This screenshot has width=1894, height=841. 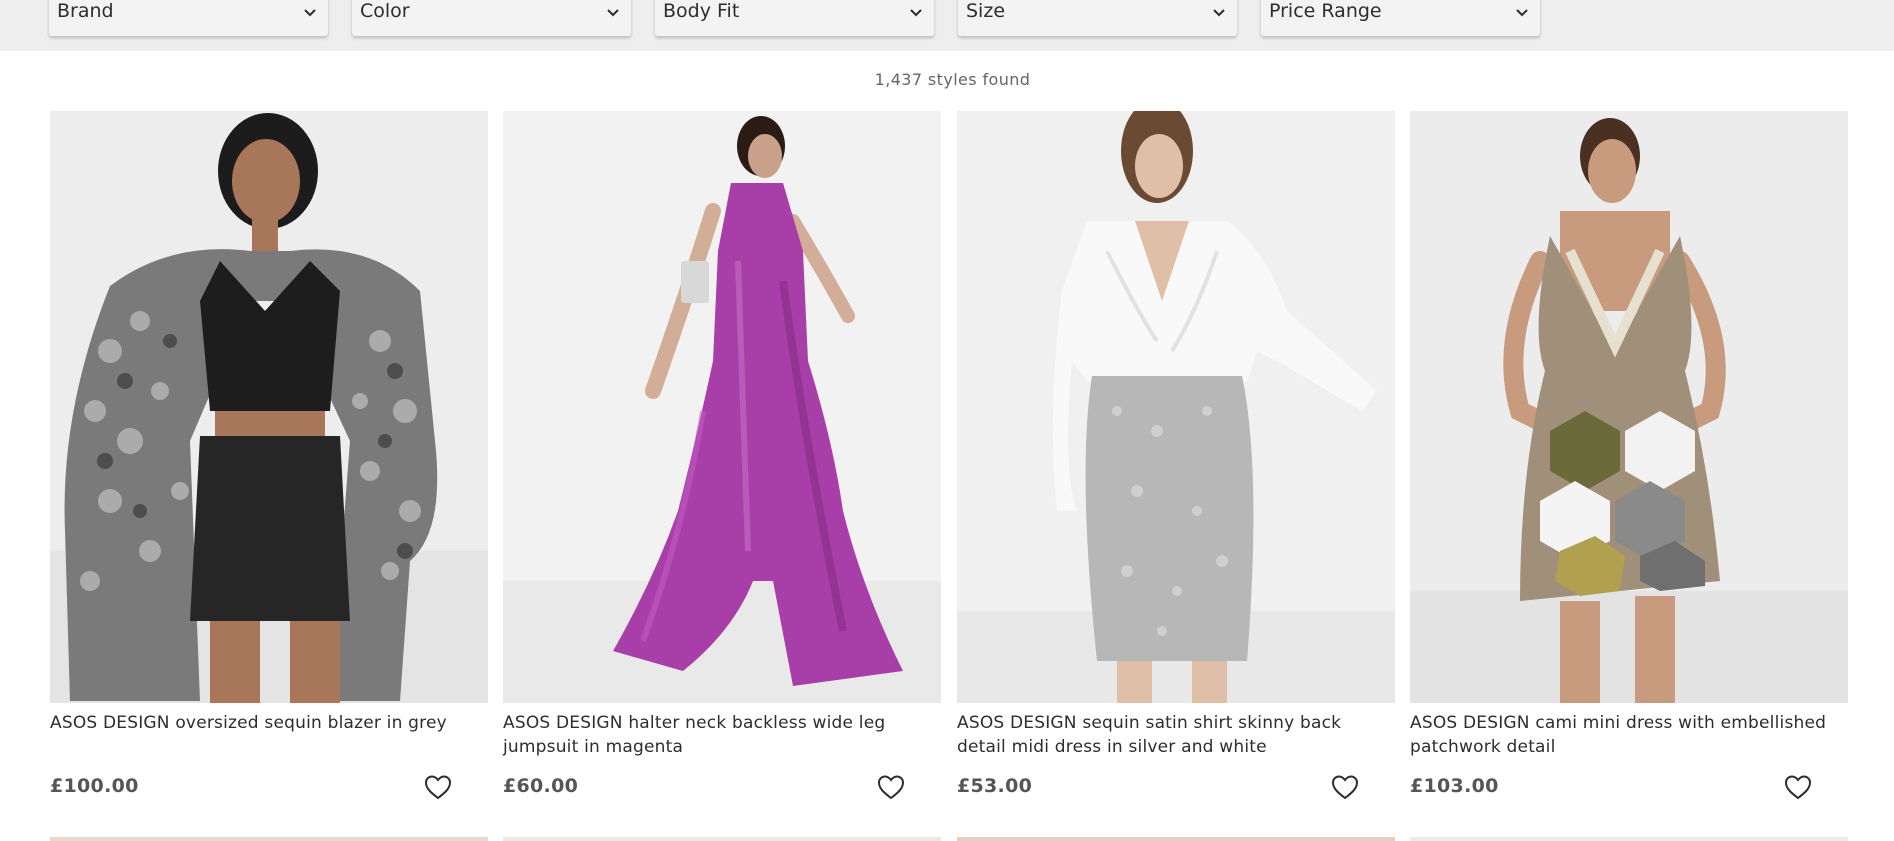 I want to click on body-fit-filter: Body Fit, so click(x=794, y=18).